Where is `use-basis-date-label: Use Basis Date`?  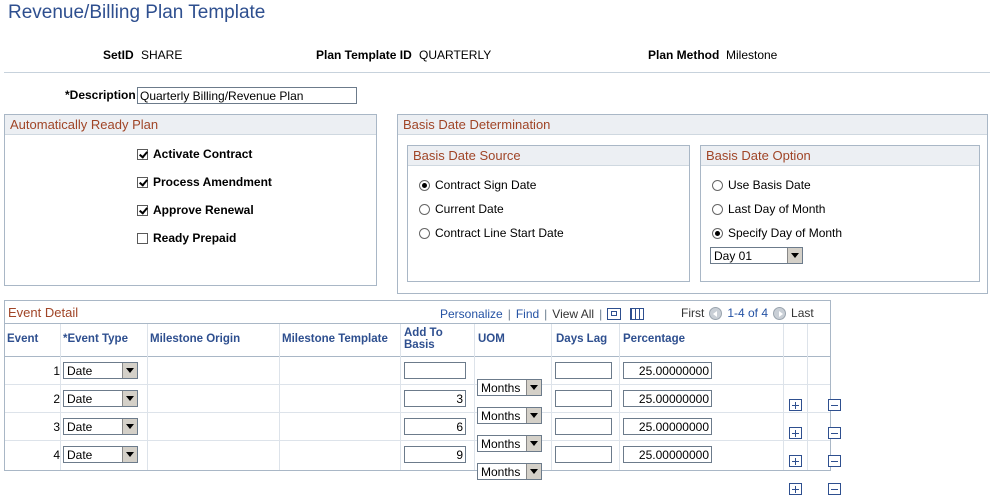
use-basis-date-label: Use Basis Date is located at coordinates (769, 185).